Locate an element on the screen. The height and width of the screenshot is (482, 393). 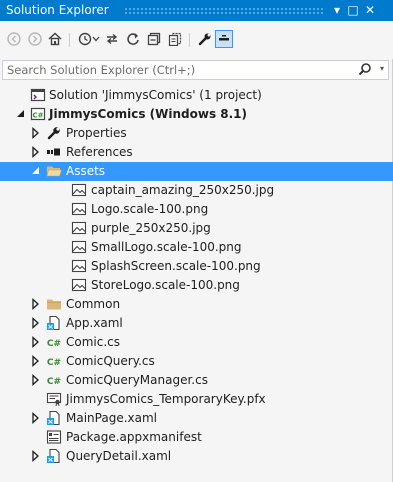
close-icon: ✕ is located at coordinates (370, 10).